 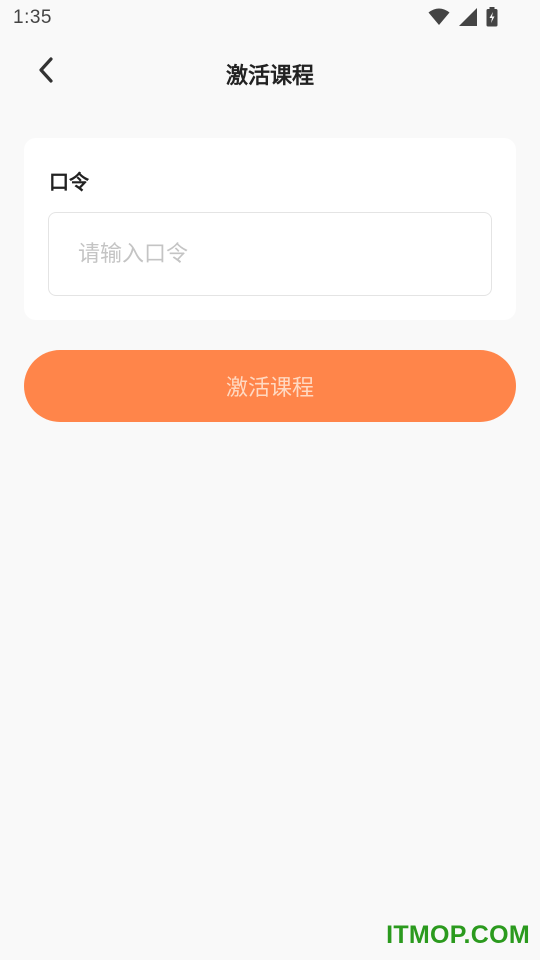 I want to click on status-bar: 1:35, so click(x=270, y=18).